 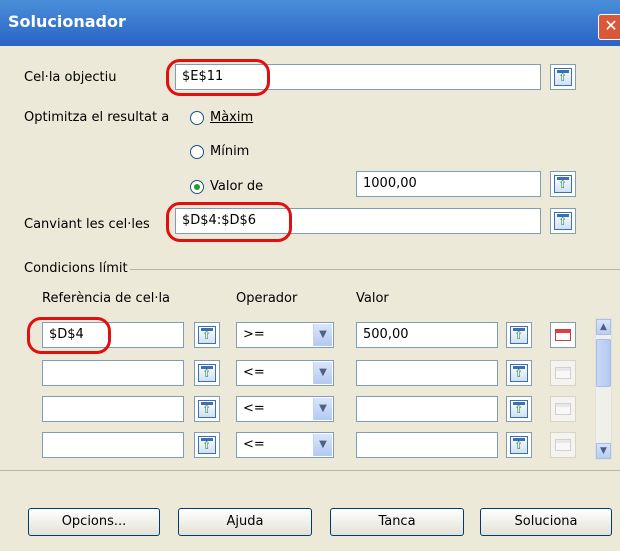 What do you see at coordinates (603, 389) in the screenshot?
I see `constraints-scrollbar: ▲ ▼` at bounding box center [603, 389].